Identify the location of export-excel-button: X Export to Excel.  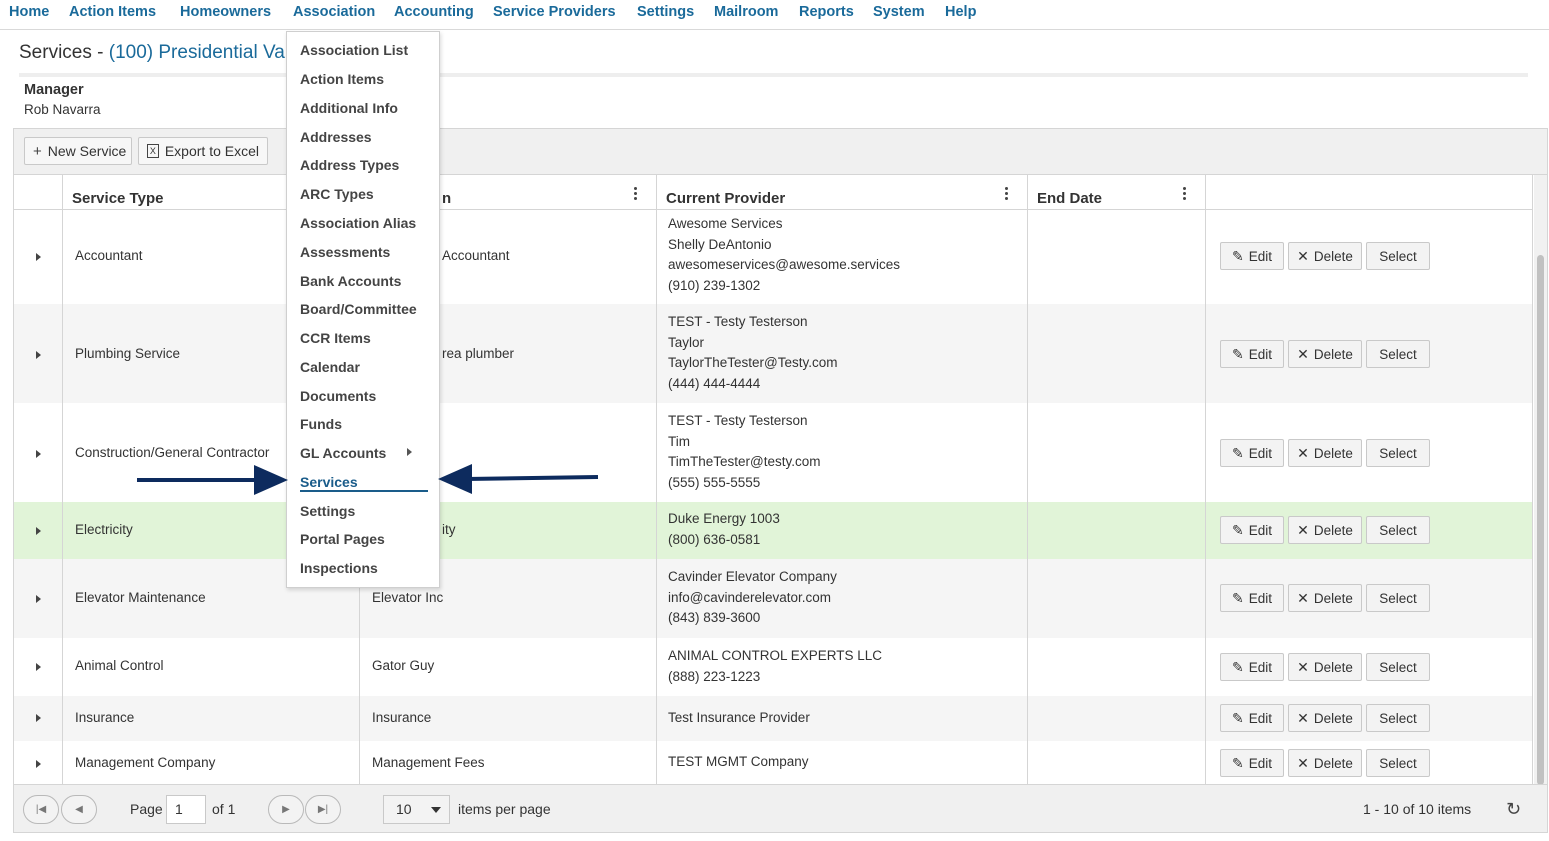
(203, 151).